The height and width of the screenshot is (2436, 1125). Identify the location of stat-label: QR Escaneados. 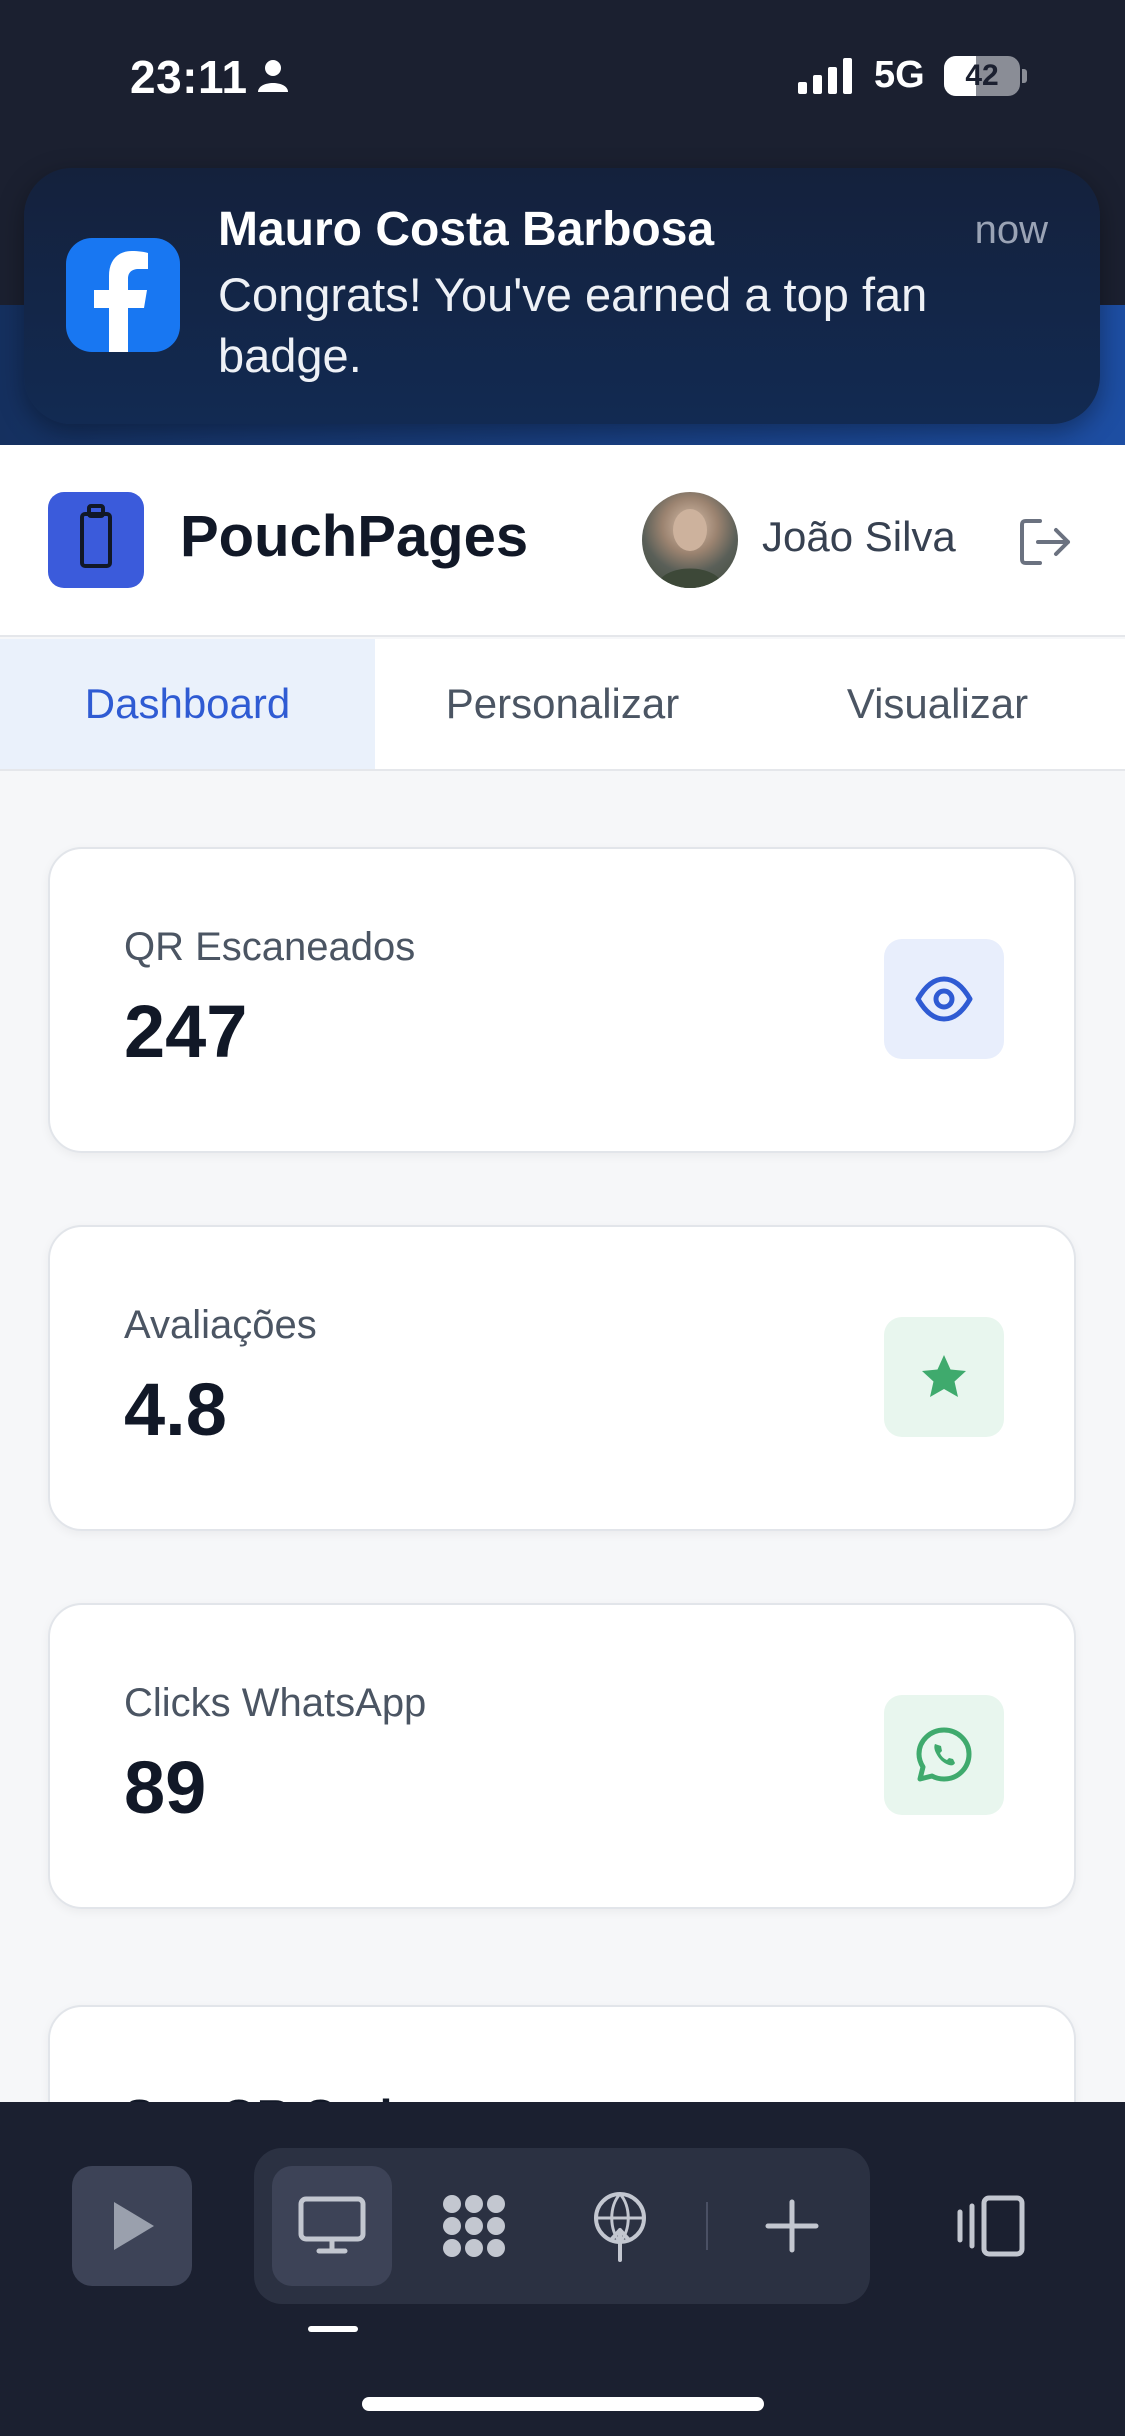
(270, 947).